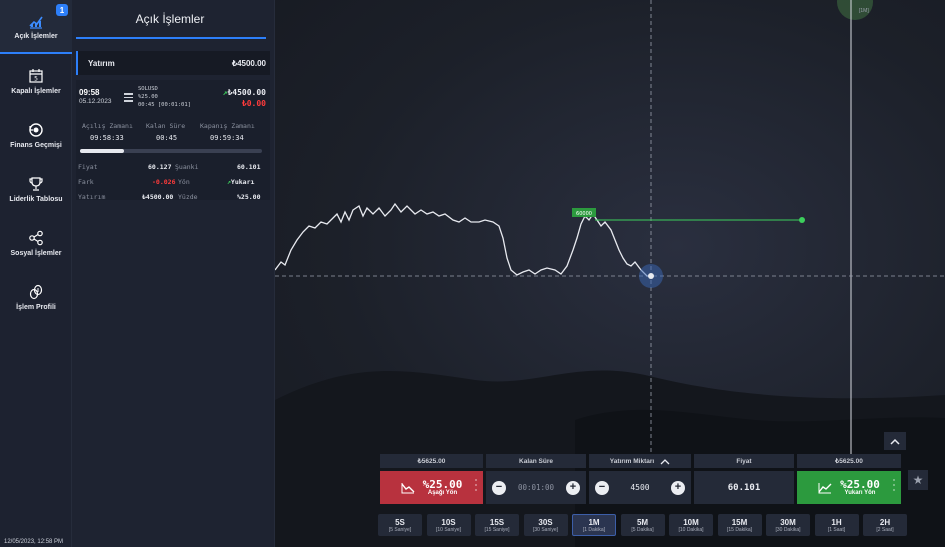  I want to click on direction-value-block: ↗Yukarı, so click(240, 182).